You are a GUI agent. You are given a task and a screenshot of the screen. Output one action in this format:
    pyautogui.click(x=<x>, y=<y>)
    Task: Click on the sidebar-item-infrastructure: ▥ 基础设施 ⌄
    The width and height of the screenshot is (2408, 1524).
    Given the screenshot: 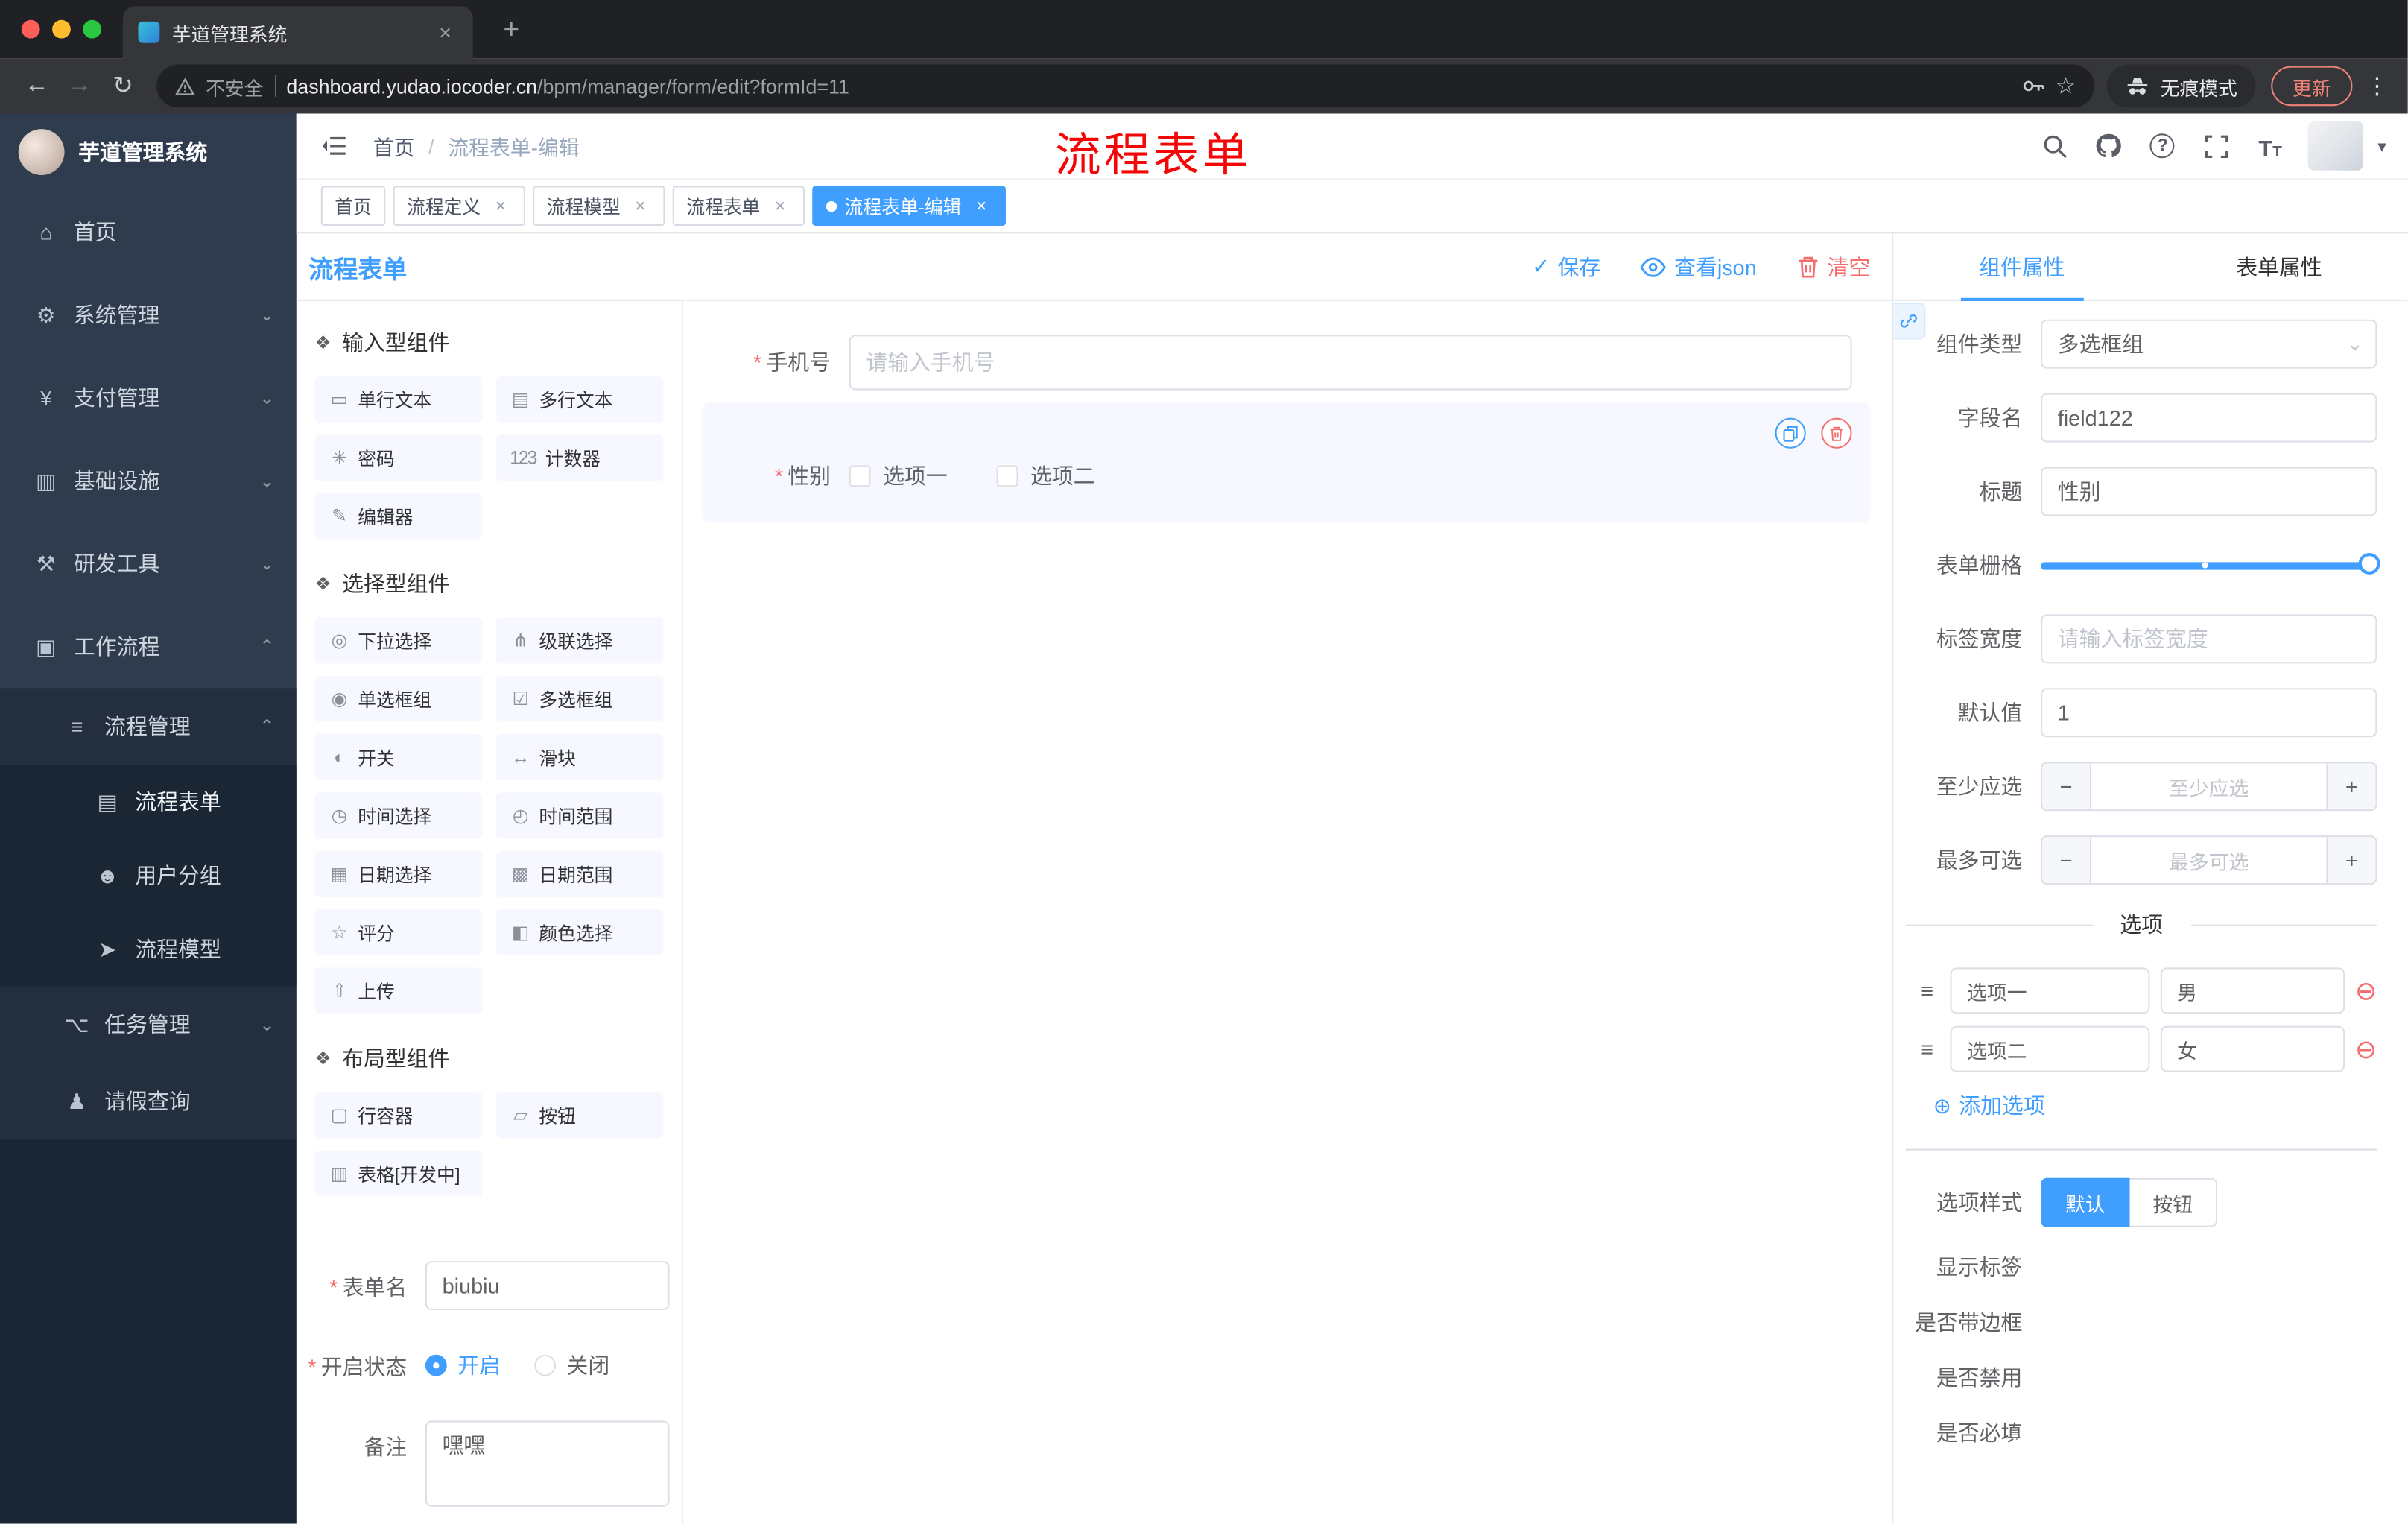 What is the action you would take?
    pyautogui.click(x=148, y=480)
    